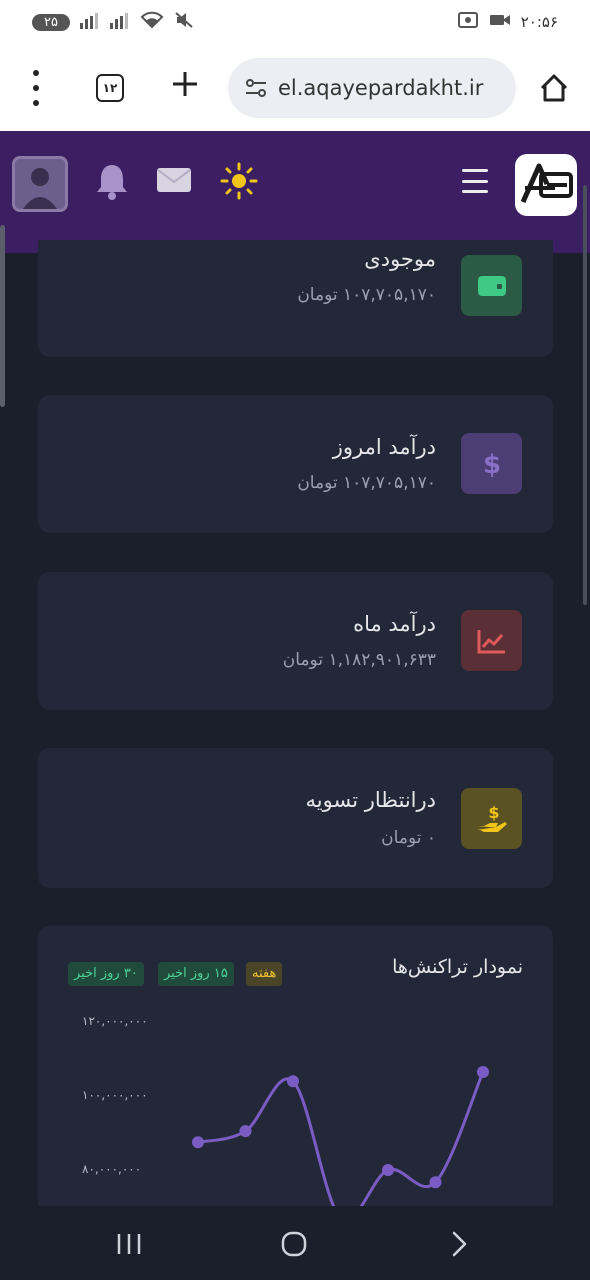  I want to click on status-bar: ۲۵ ۲۰:۵۶, so click(295, 22).